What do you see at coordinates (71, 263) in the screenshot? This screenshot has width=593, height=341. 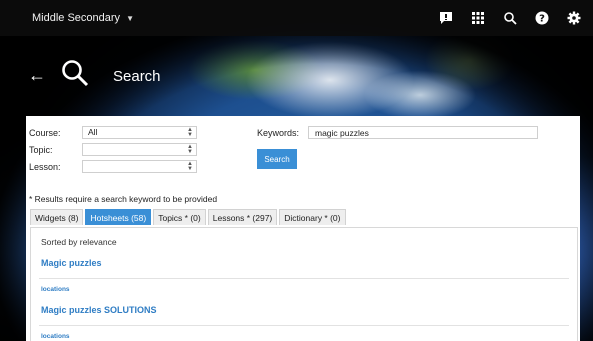 I see `result-title: Magic puzzles` at bounding box center [71, 263].